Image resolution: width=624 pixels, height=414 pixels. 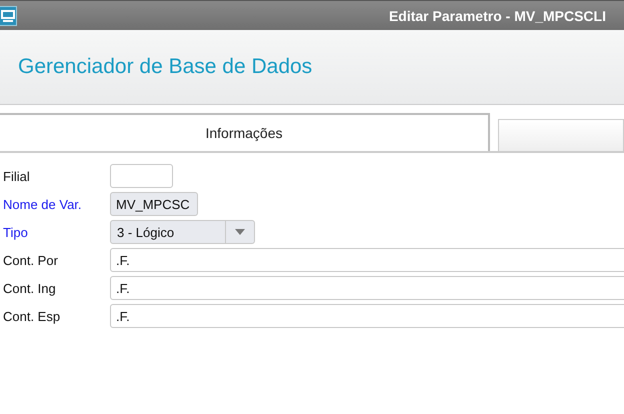 What do you see at coordinates (165, 67) in the screenshot?
I see `page-title: Gerenciador de Base de Dados` at bounding box center [165, 67].